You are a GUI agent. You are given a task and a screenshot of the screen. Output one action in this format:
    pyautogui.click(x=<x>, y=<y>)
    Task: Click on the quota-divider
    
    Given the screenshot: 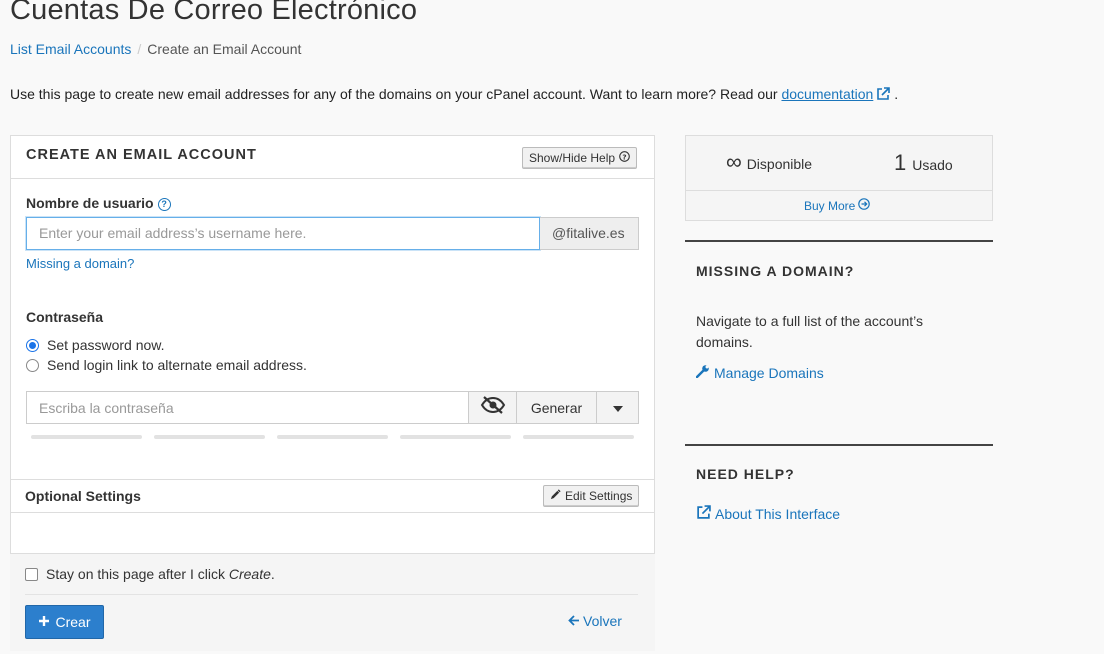 What is the action you would take?
    pyautogui.click(x=839, y=190)
    